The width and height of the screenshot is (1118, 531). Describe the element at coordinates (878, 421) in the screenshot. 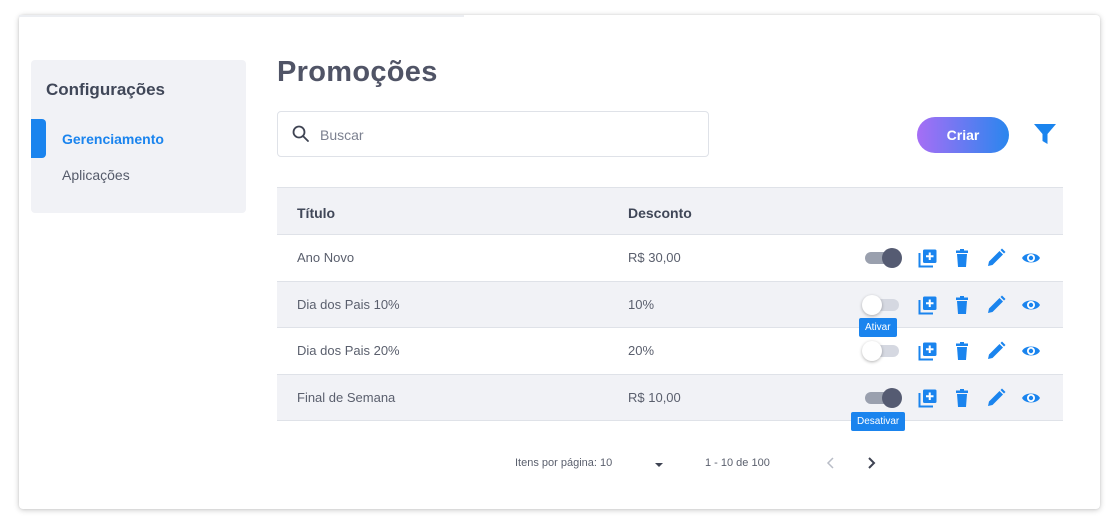

I see `deactivate-tooltip: Desativar` at that location.